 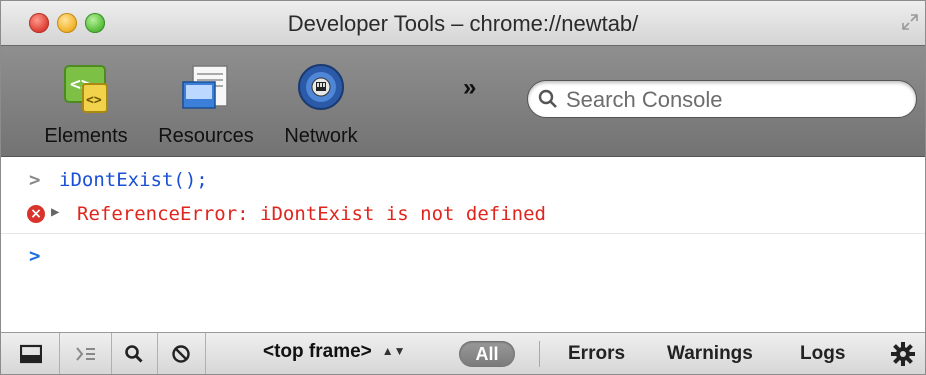 I want to click on error-icon: ×, so click(x=36, y=214).